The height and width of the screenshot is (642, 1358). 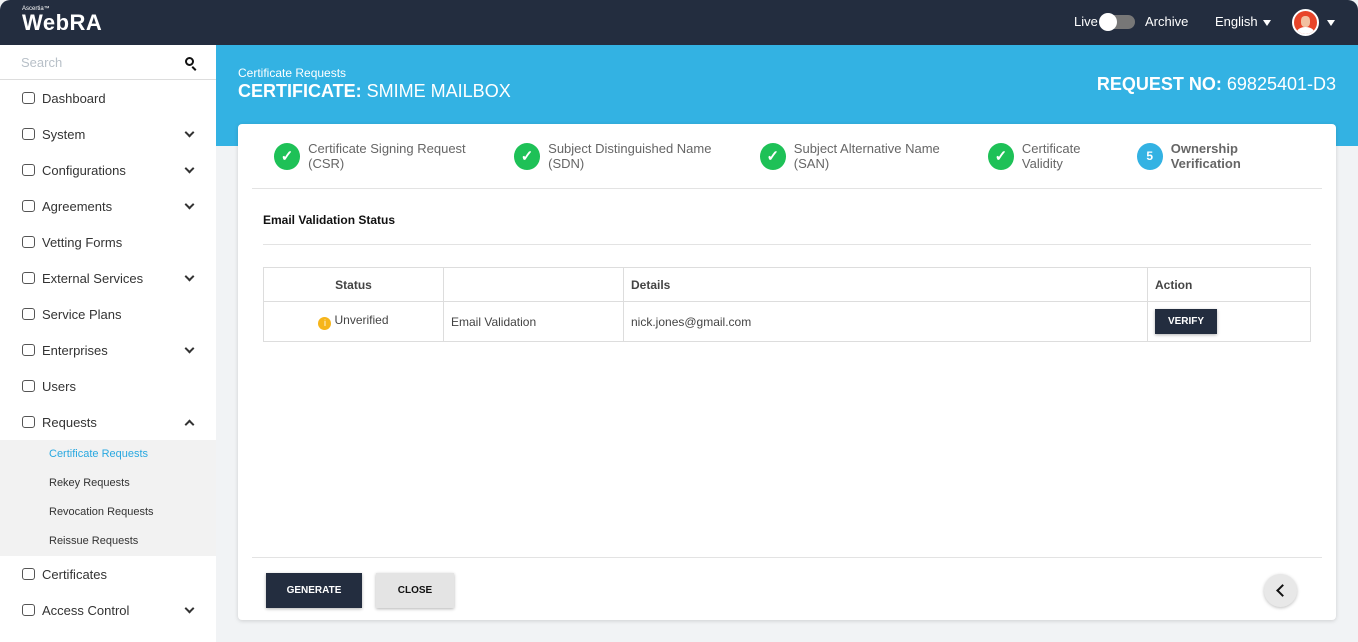 What do you see at coordinates (75, 574) in the screenshot?
I see `sidebar-item-label: Certificates` at bounding box center [75, 574].